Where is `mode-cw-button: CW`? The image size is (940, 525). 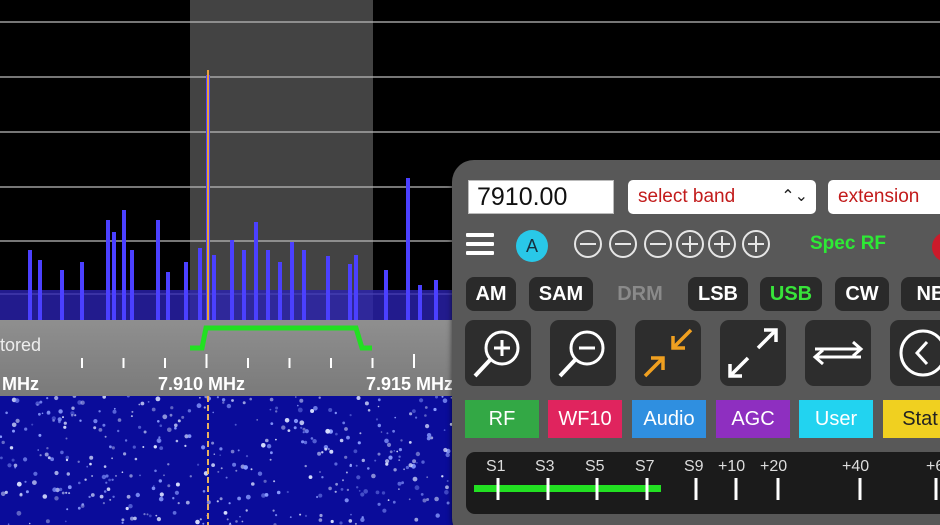
mode-cw-button: CW is located at coordinates (862, 294).